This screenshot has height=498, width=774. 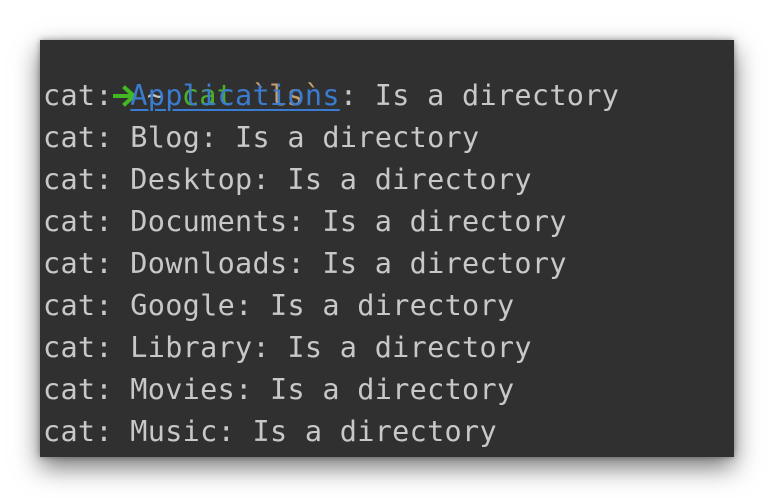 I want to click on output-line: cat: Blog: Is a directory, so click(x=261, y=138).